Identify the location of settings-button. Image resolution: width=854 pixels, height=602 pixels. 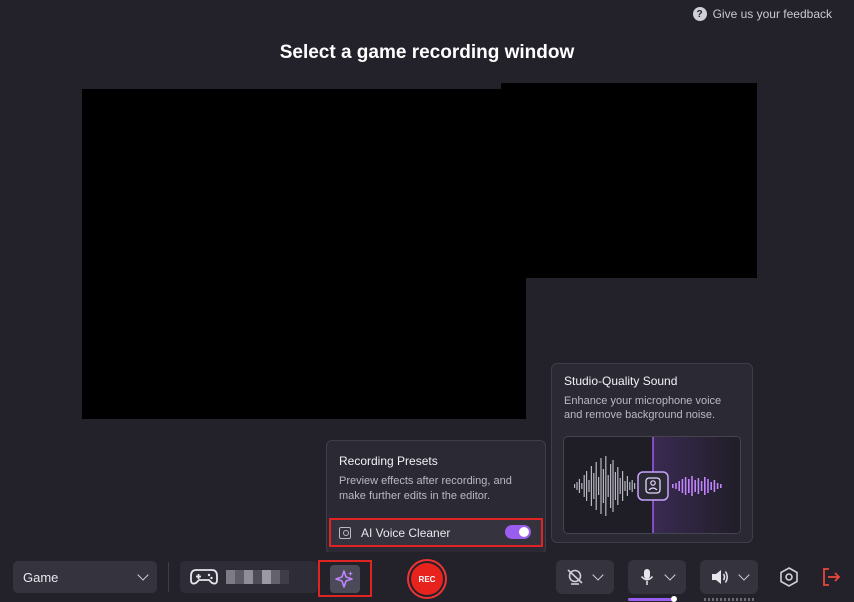
(789, 577).